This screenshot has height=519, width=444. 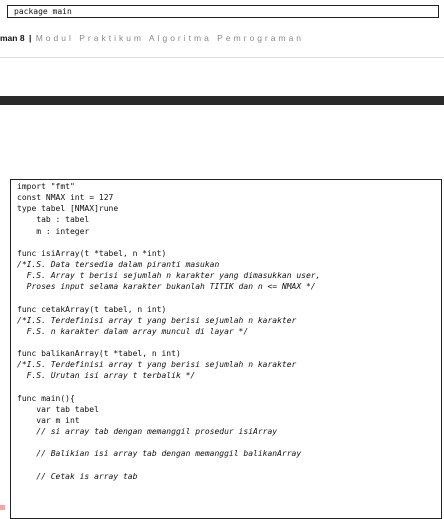 What do you see at coordinates (2, 507) in the screenshot?
I see `margin-marker` at bounding box center [2, 507].